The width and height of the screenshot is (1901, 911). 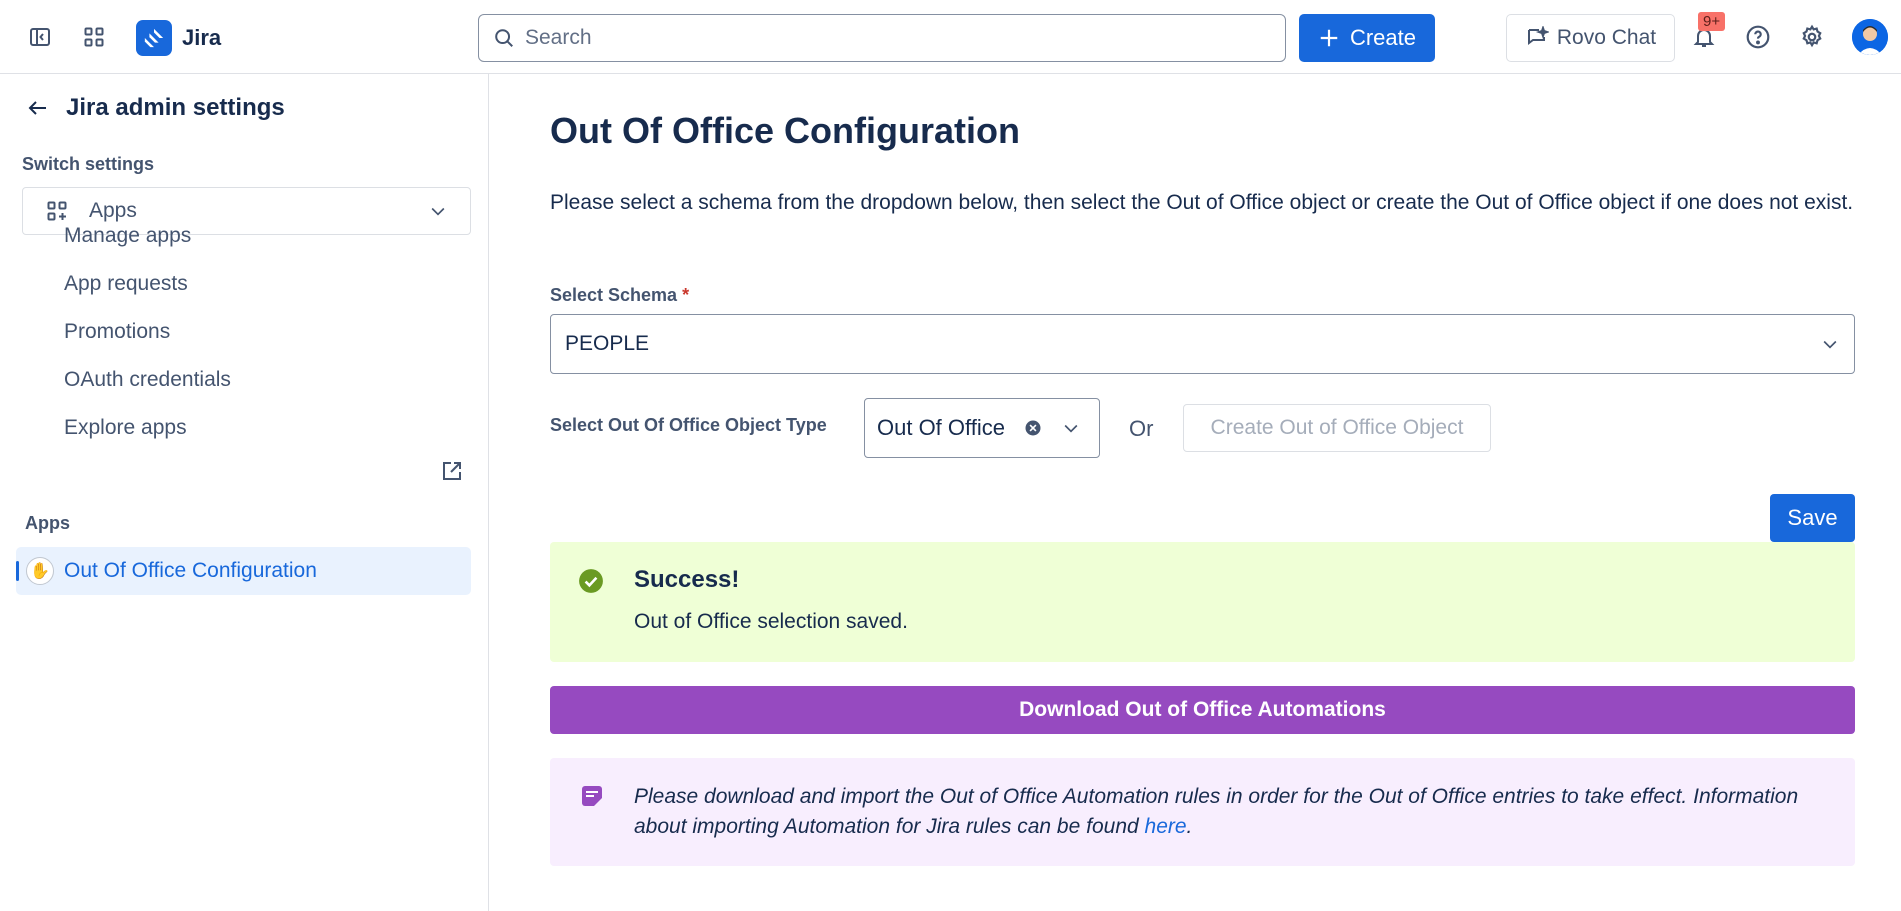 I want to click on schema-value: PEOPLE, so click(x=607, y=343).